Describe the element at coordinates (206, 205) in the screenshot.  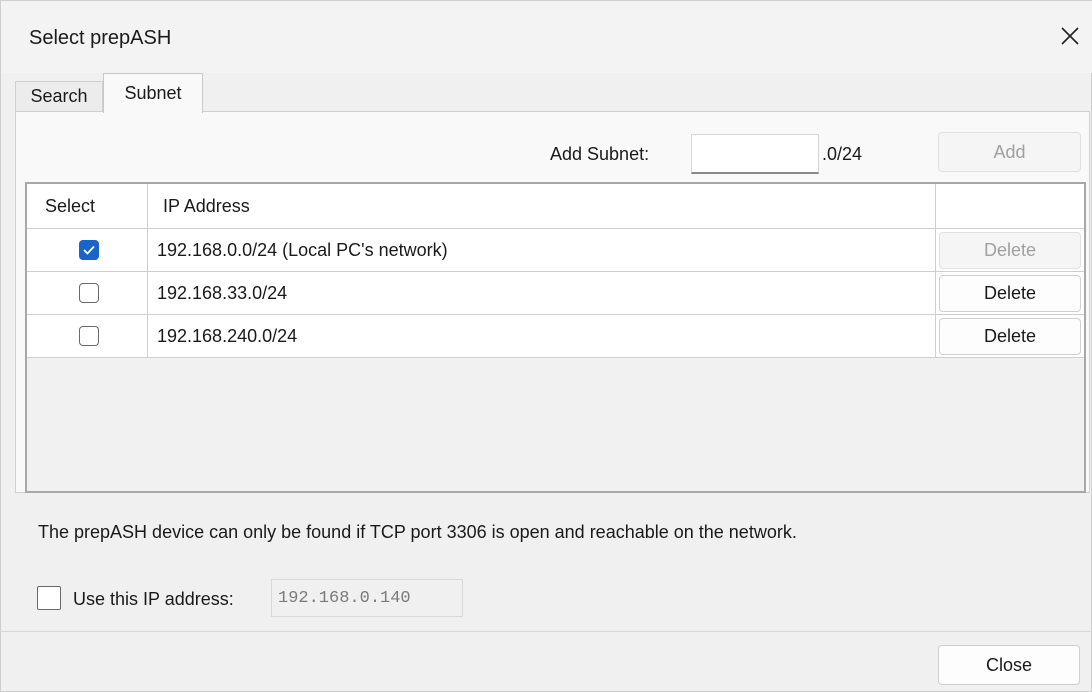
I see `column-header-ip-address: IP Address` at that location.